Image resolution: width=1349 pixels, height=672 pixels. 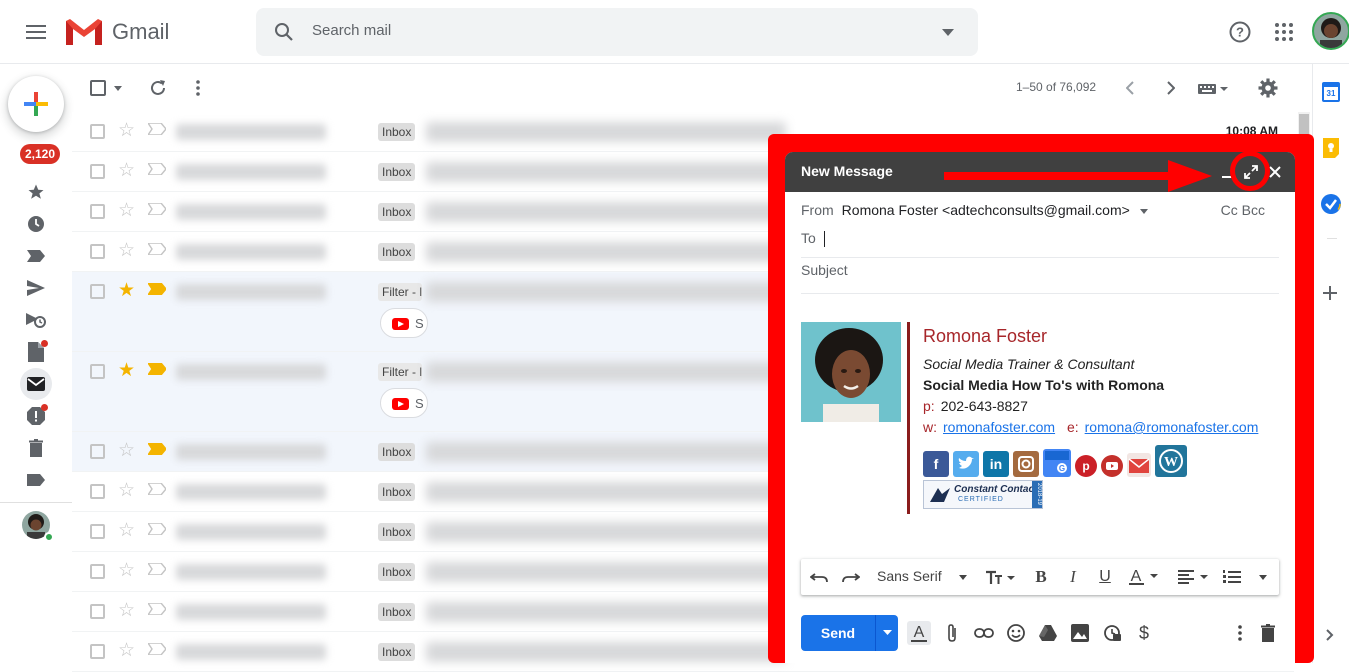 What do you see at coordinates (36, 384) in the screenshot?
I see `inbox-icon` at bounding box center [36, 384].